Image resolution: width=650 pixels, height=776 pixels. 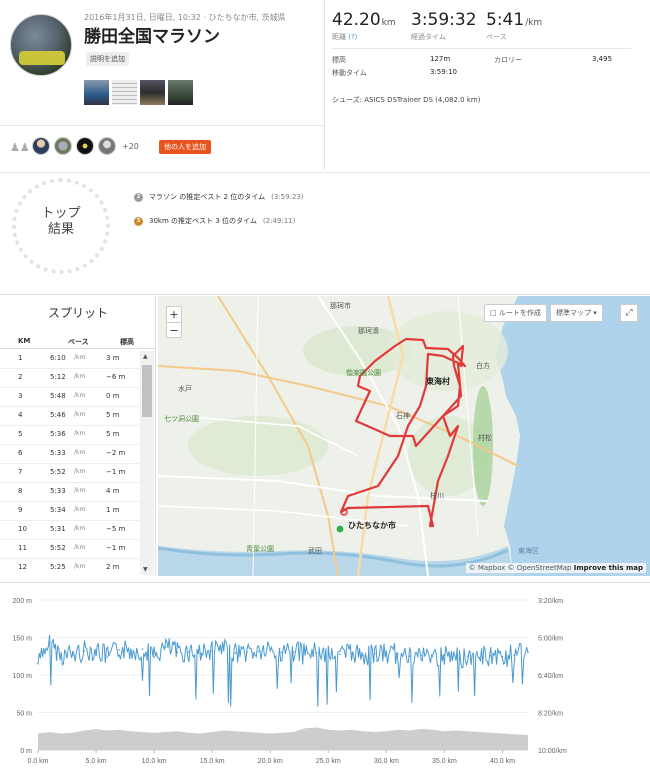 What do you see at coordinates (147, 463) in the screenshot?
I see `splits-scrollbar: ▲ ▼` at bounding box center [147, 463].